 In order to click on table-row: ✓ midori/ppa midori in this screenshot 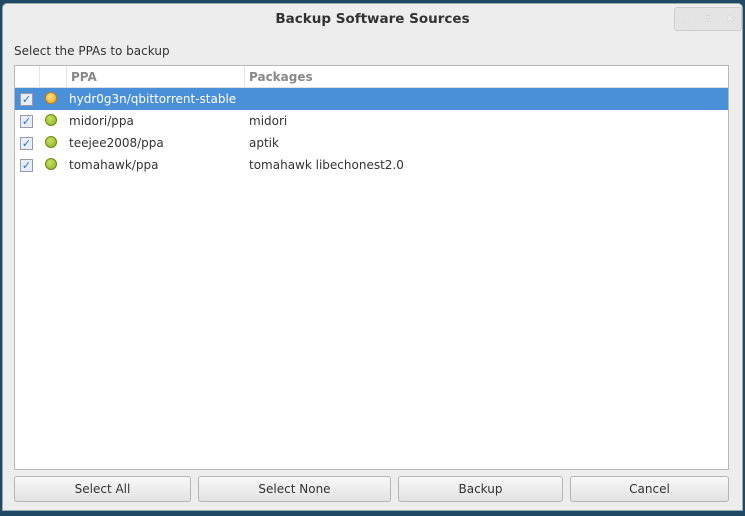, I will do `click(371, 121)`.